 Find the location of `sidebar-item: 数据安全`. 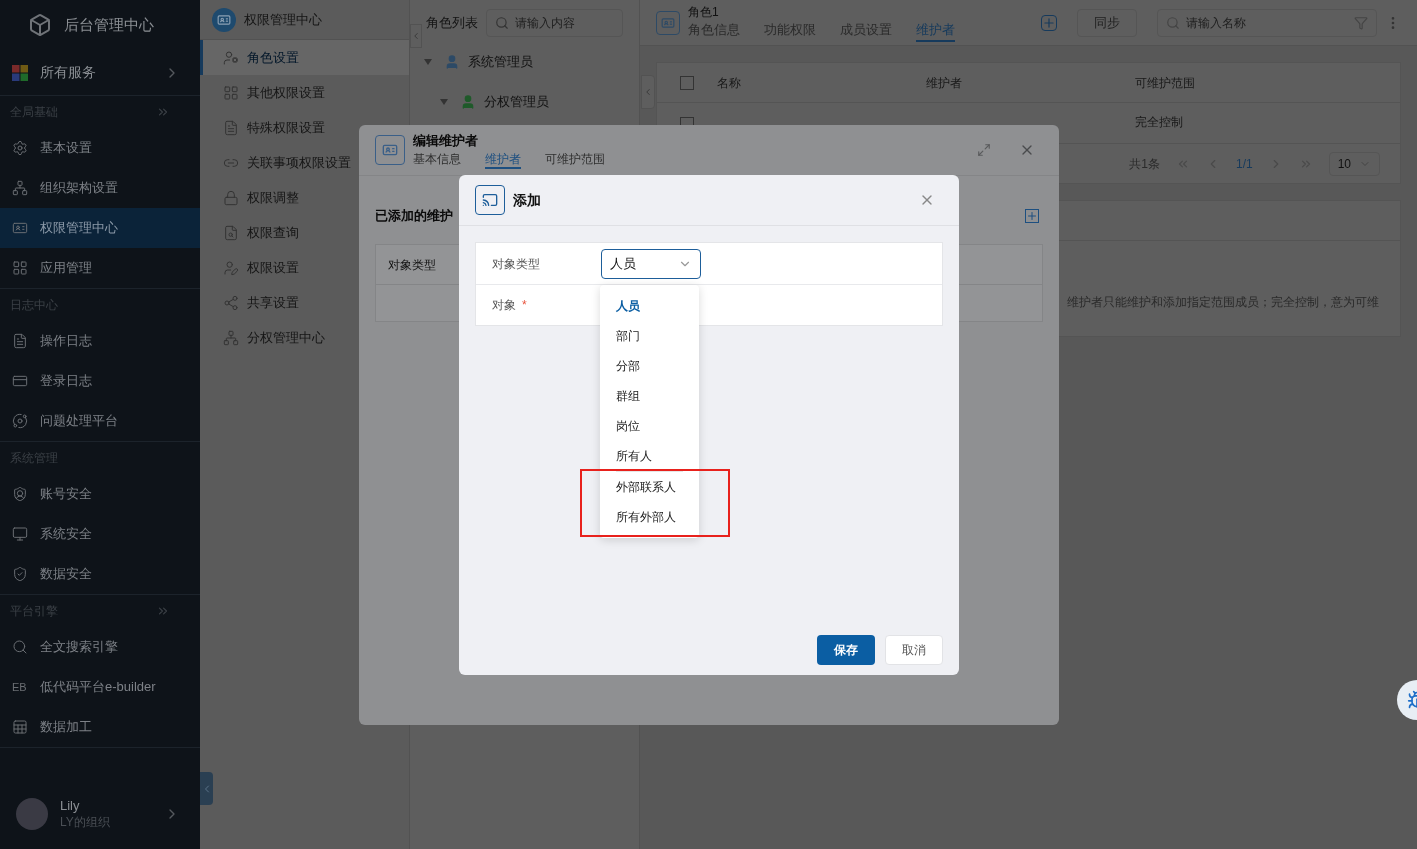

sidebar-item: 数据安全 is located at coordinates (100, 574).